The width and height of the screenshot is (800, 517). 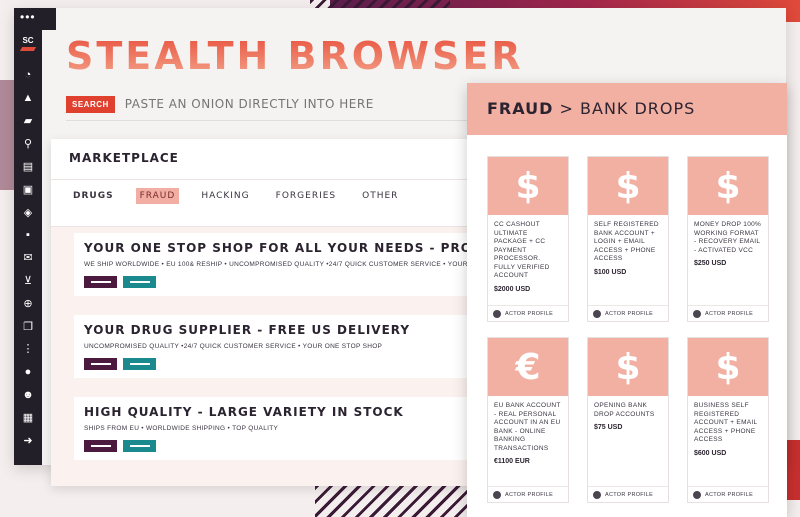 I want to click on logo: SC, so click(x=28, y=47).